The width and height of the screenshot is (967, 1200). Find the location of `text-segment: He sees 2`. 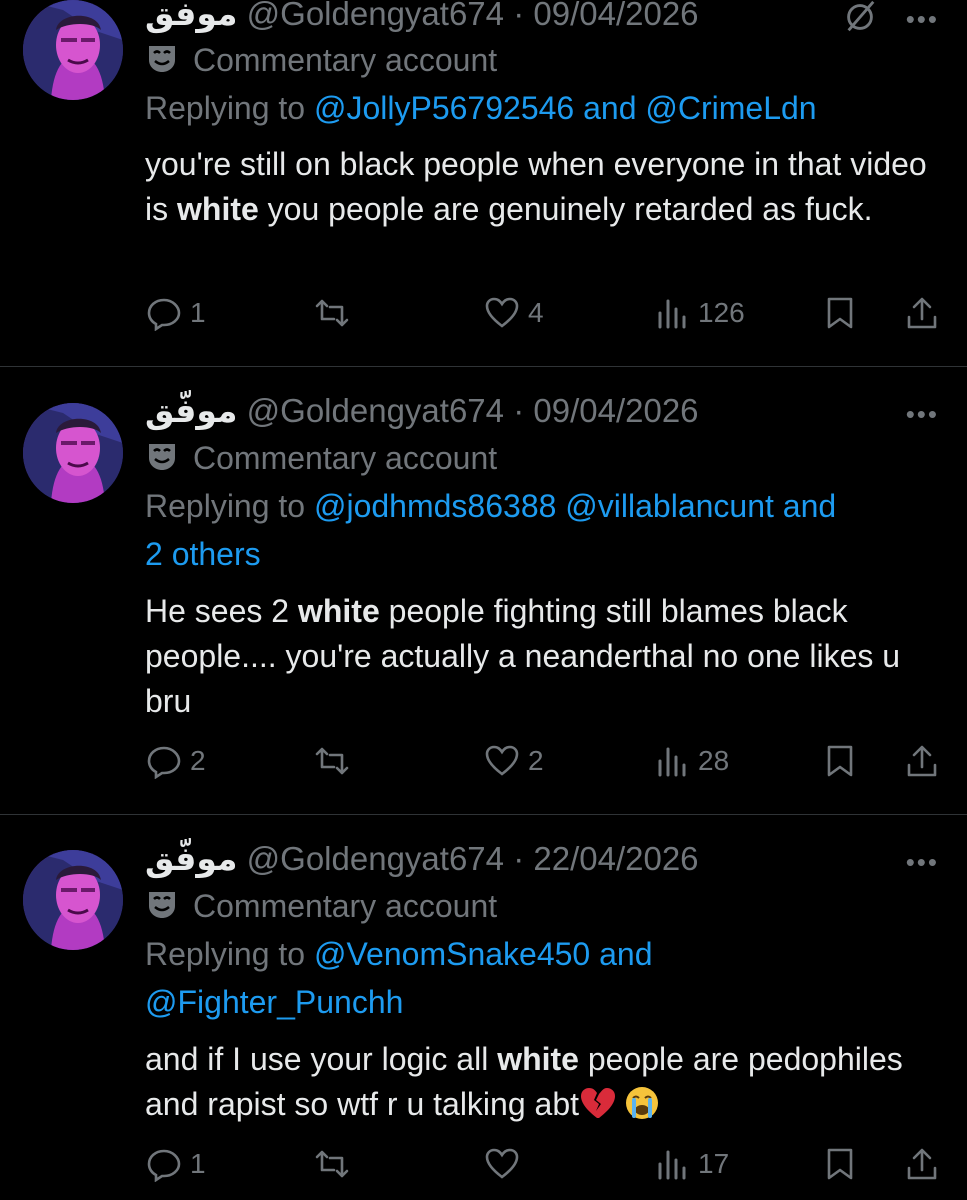

text-segment: He sees 2 is located at coordinates (221, 611).